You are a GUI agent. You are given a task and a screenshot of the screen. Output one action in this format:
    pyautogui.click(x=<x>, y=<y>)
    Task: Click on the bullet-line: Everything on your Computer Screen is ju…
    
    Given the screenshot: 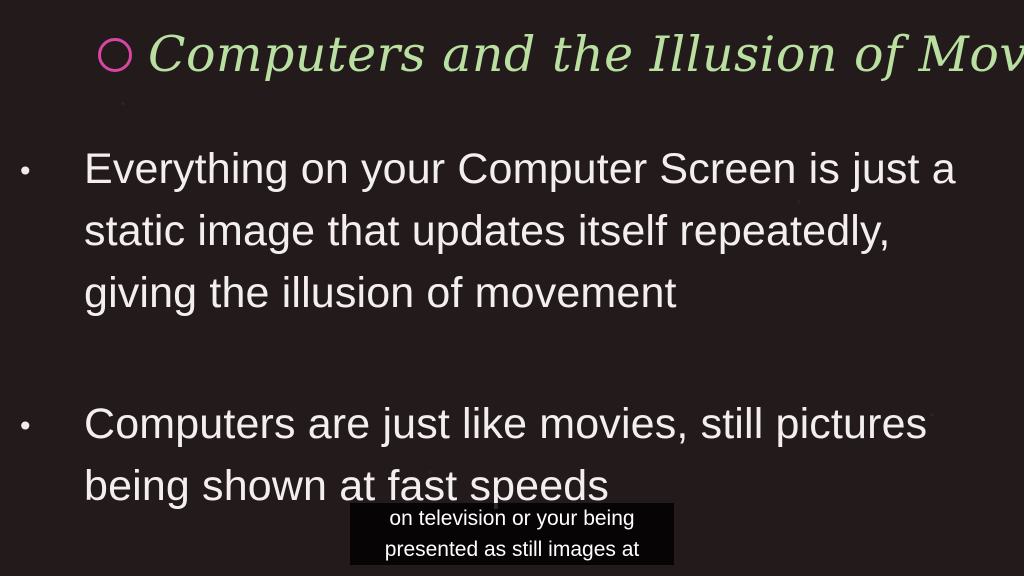 What is the action you would take?
    pyautogui.click(x=520, y=169)
    